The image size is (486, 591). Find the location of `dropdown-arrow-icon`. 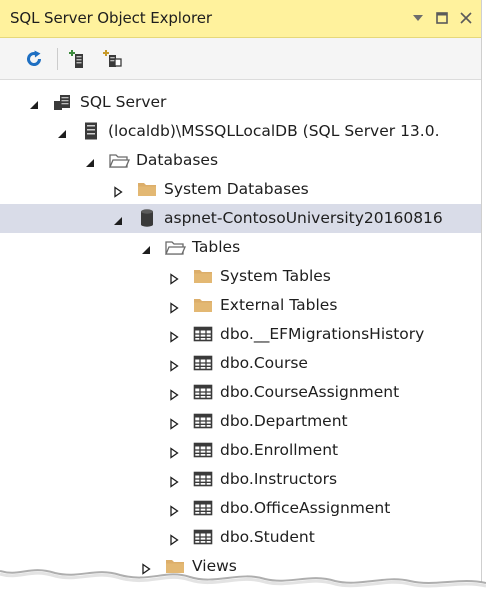

dropdown-arrow-icon is located at coordinates (418, 18).